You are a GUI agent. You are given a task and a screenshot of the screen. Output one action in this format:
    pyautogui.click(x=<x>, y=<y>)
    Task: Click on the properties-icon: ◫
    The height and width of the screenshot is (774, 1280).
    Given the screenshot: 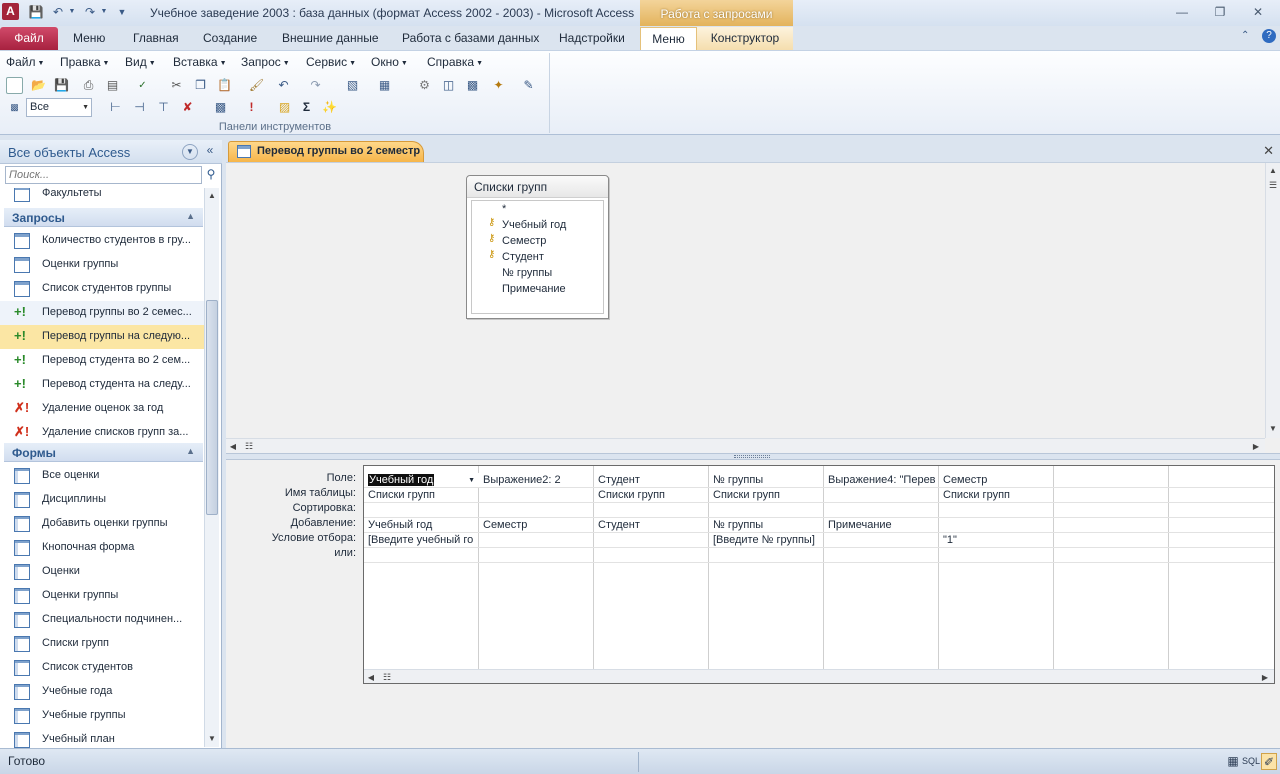 What is the action you would take?
    pyautogui.click(x=448, y=85)
    